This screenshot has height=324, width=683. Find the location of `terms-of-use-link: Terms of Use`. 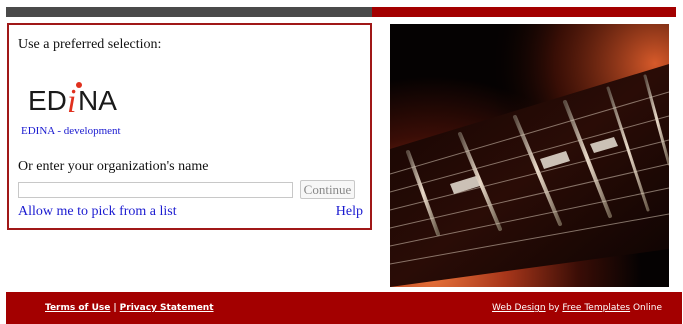

terms-of-use-link: Terms of Use is located at coordinates (77, 308).